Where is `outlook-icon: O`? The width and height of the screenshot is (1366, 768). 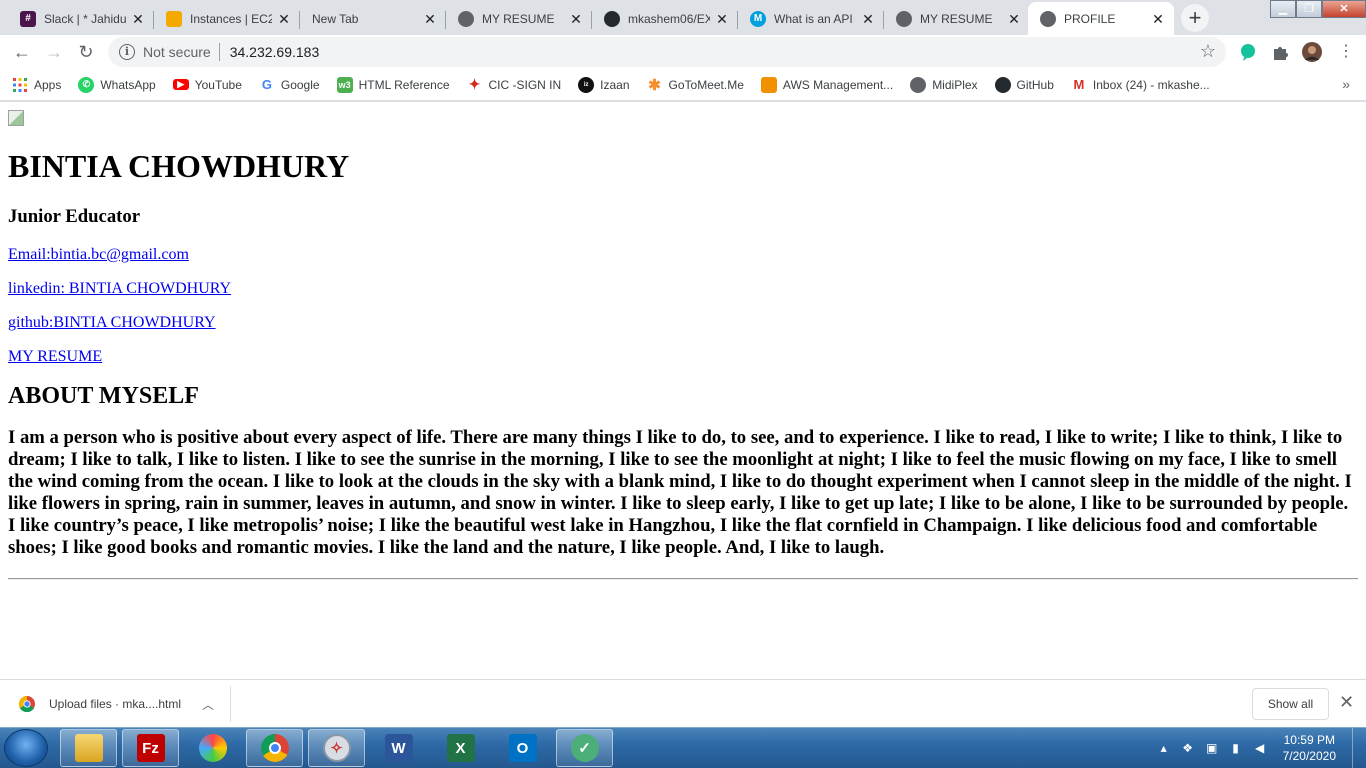 outlook-icon: O is located at coordinates (522, 748).